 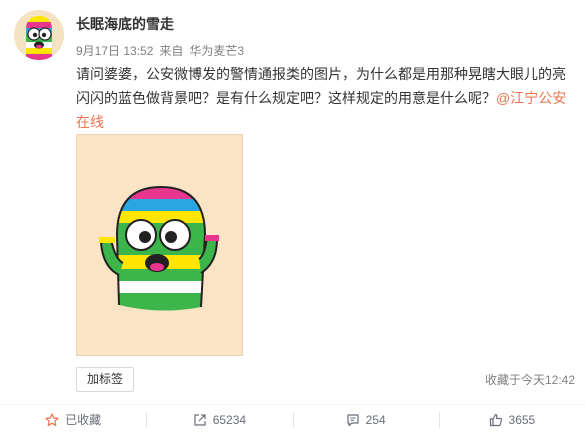 I want to click on share-icon, so click(x=200, y=419).